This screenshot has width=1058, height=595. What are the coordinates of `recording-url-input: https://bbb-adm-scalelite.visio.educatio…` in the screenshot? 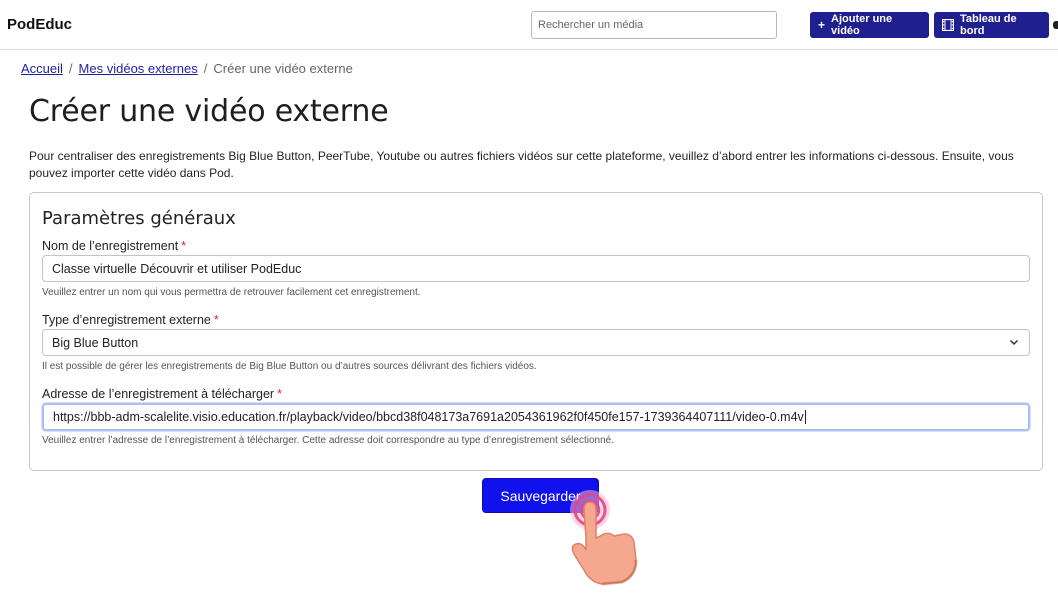 It's located at (536, 417).